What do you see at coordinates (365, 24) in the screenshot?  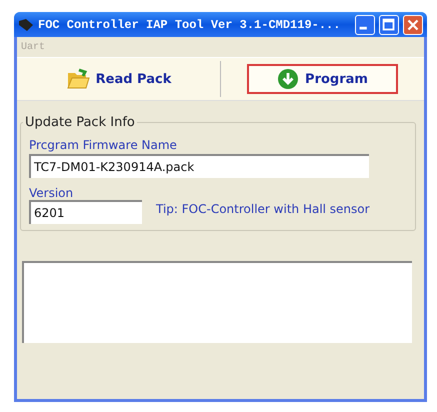 I see `minimize-button` at bounding box center [365, 24].